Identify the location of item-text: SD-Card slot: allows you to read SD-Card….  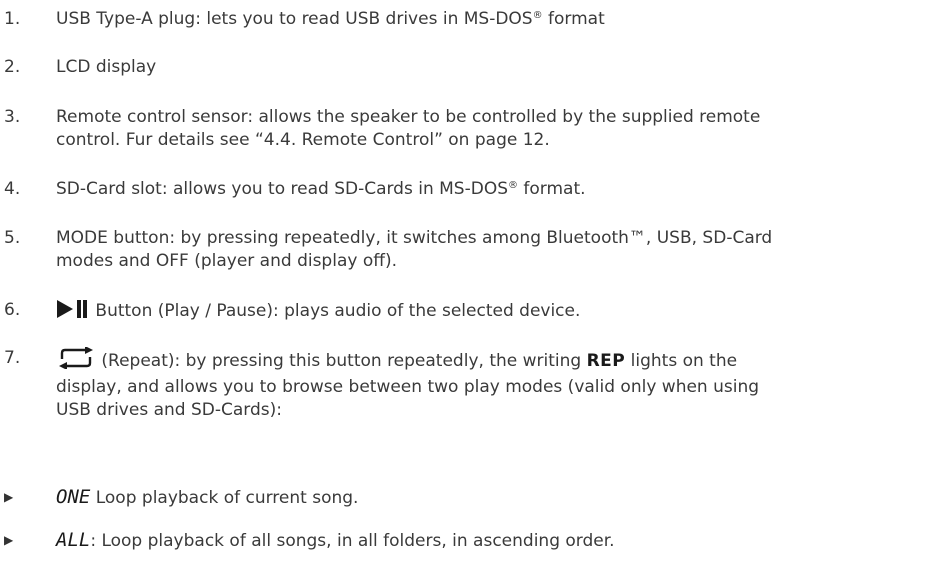
(321, 189).